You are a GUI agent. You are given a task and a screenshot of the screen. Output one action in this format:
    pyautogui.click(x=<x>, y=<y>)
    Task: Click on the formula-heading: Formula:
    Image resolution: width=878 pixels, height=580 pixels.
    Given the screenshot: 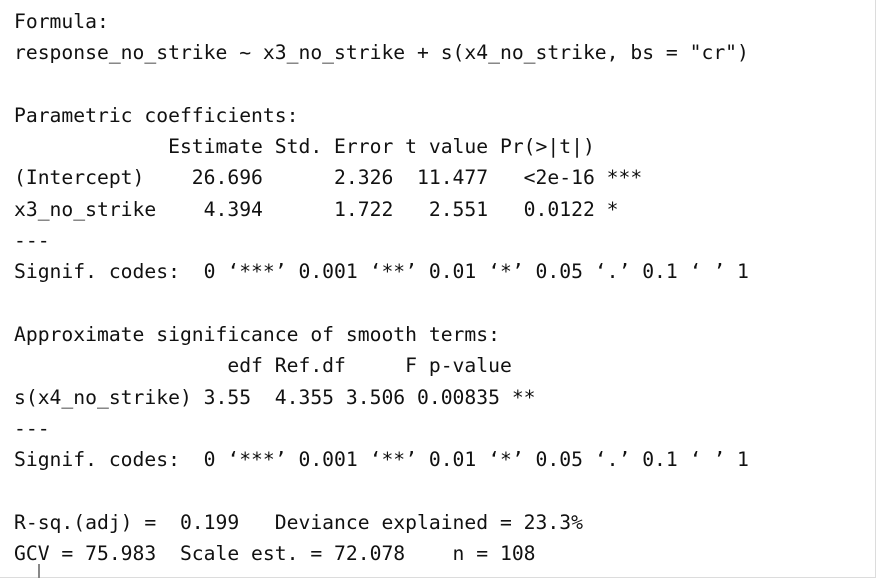 What is the action you would take?
    pyautogui.click(x=61, y=21)
    